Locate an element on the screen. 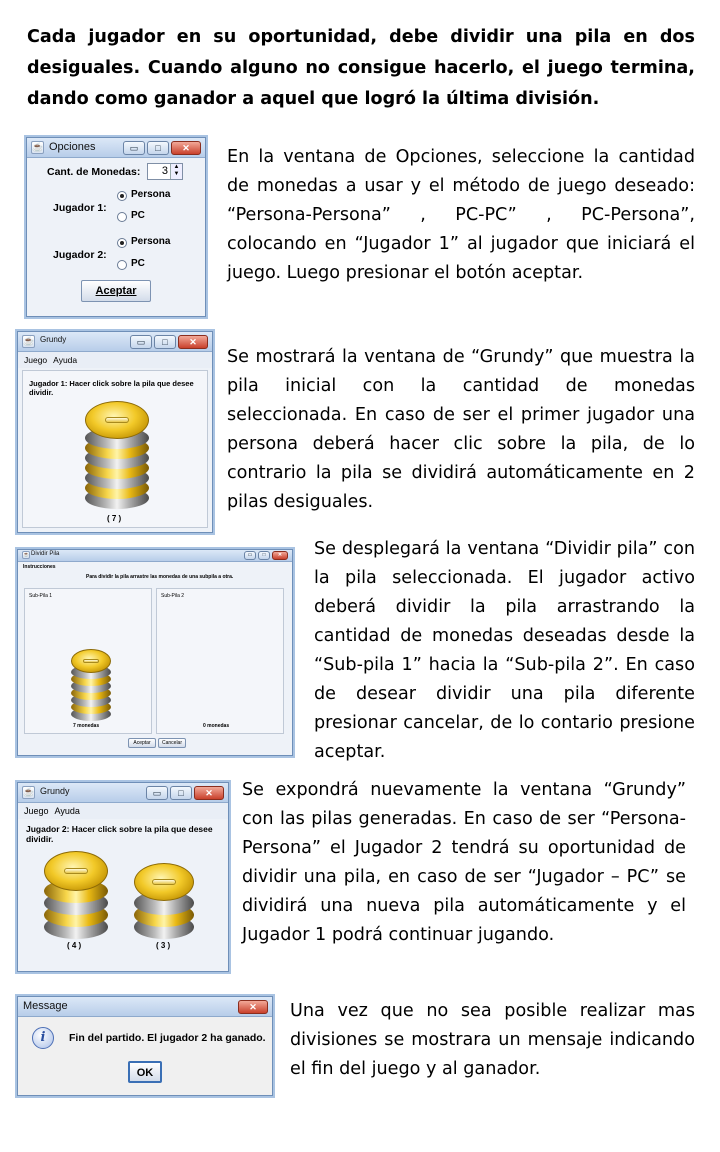  coins-spinner: 3 ▲ ▼ is located at coordinates (165, 171).